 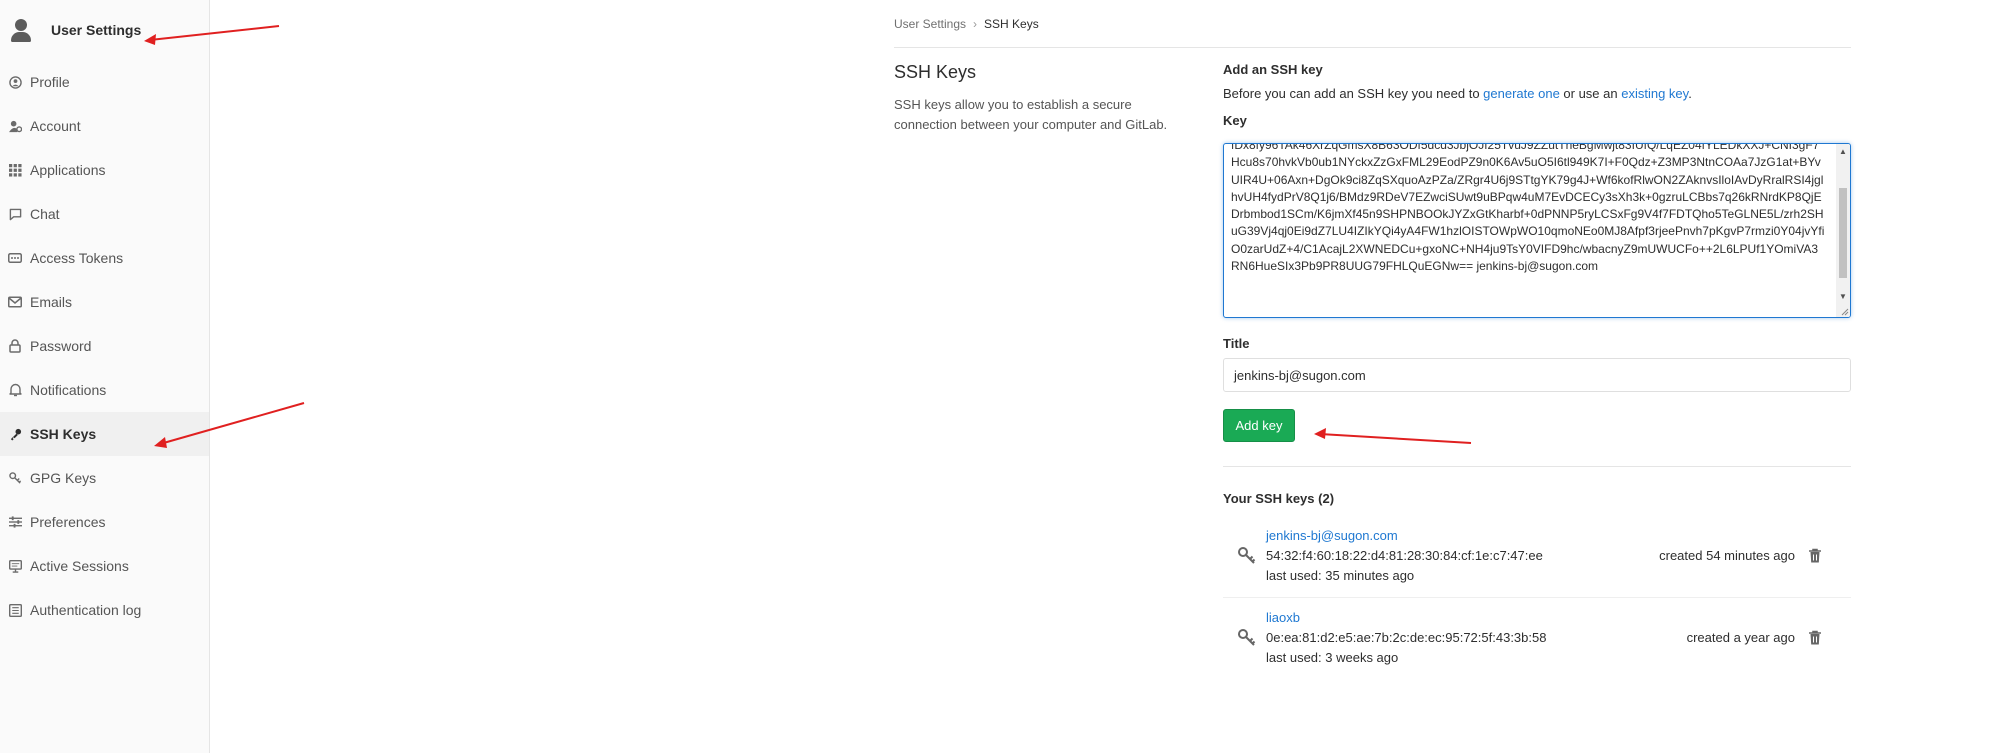 I want to click on add-key-heading: Add an SSH key, so click(x=1273, y=69).